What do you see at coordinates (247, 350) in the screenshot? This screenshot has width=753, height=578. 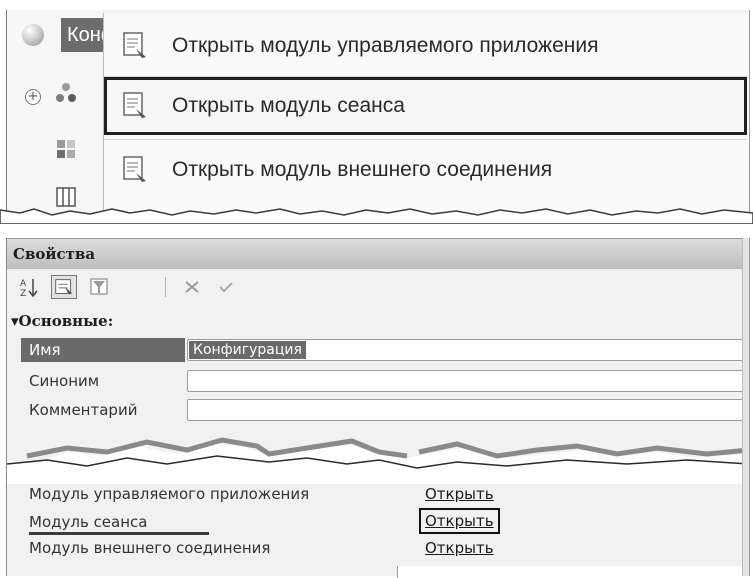 I see `name-field-value: Конфигурация` at bounding box center [247, 350].